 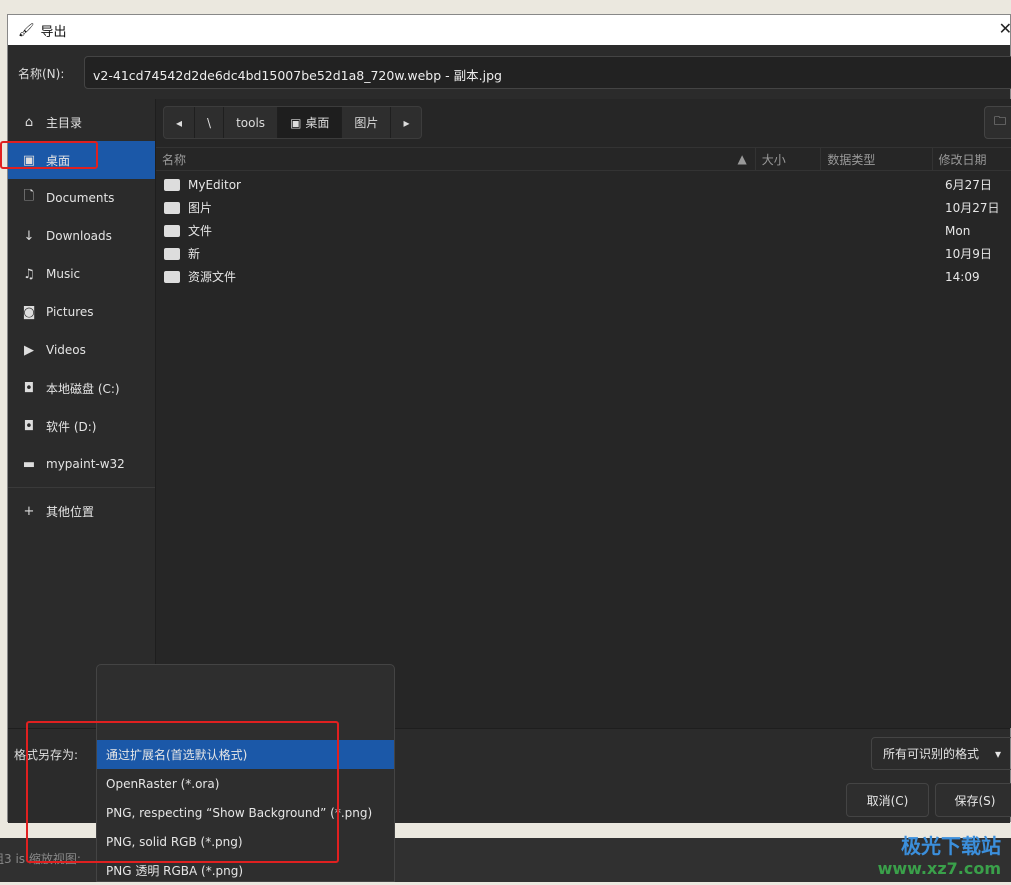 I want to click on cancel-button: 取消(C), so click(x=887, y=800).